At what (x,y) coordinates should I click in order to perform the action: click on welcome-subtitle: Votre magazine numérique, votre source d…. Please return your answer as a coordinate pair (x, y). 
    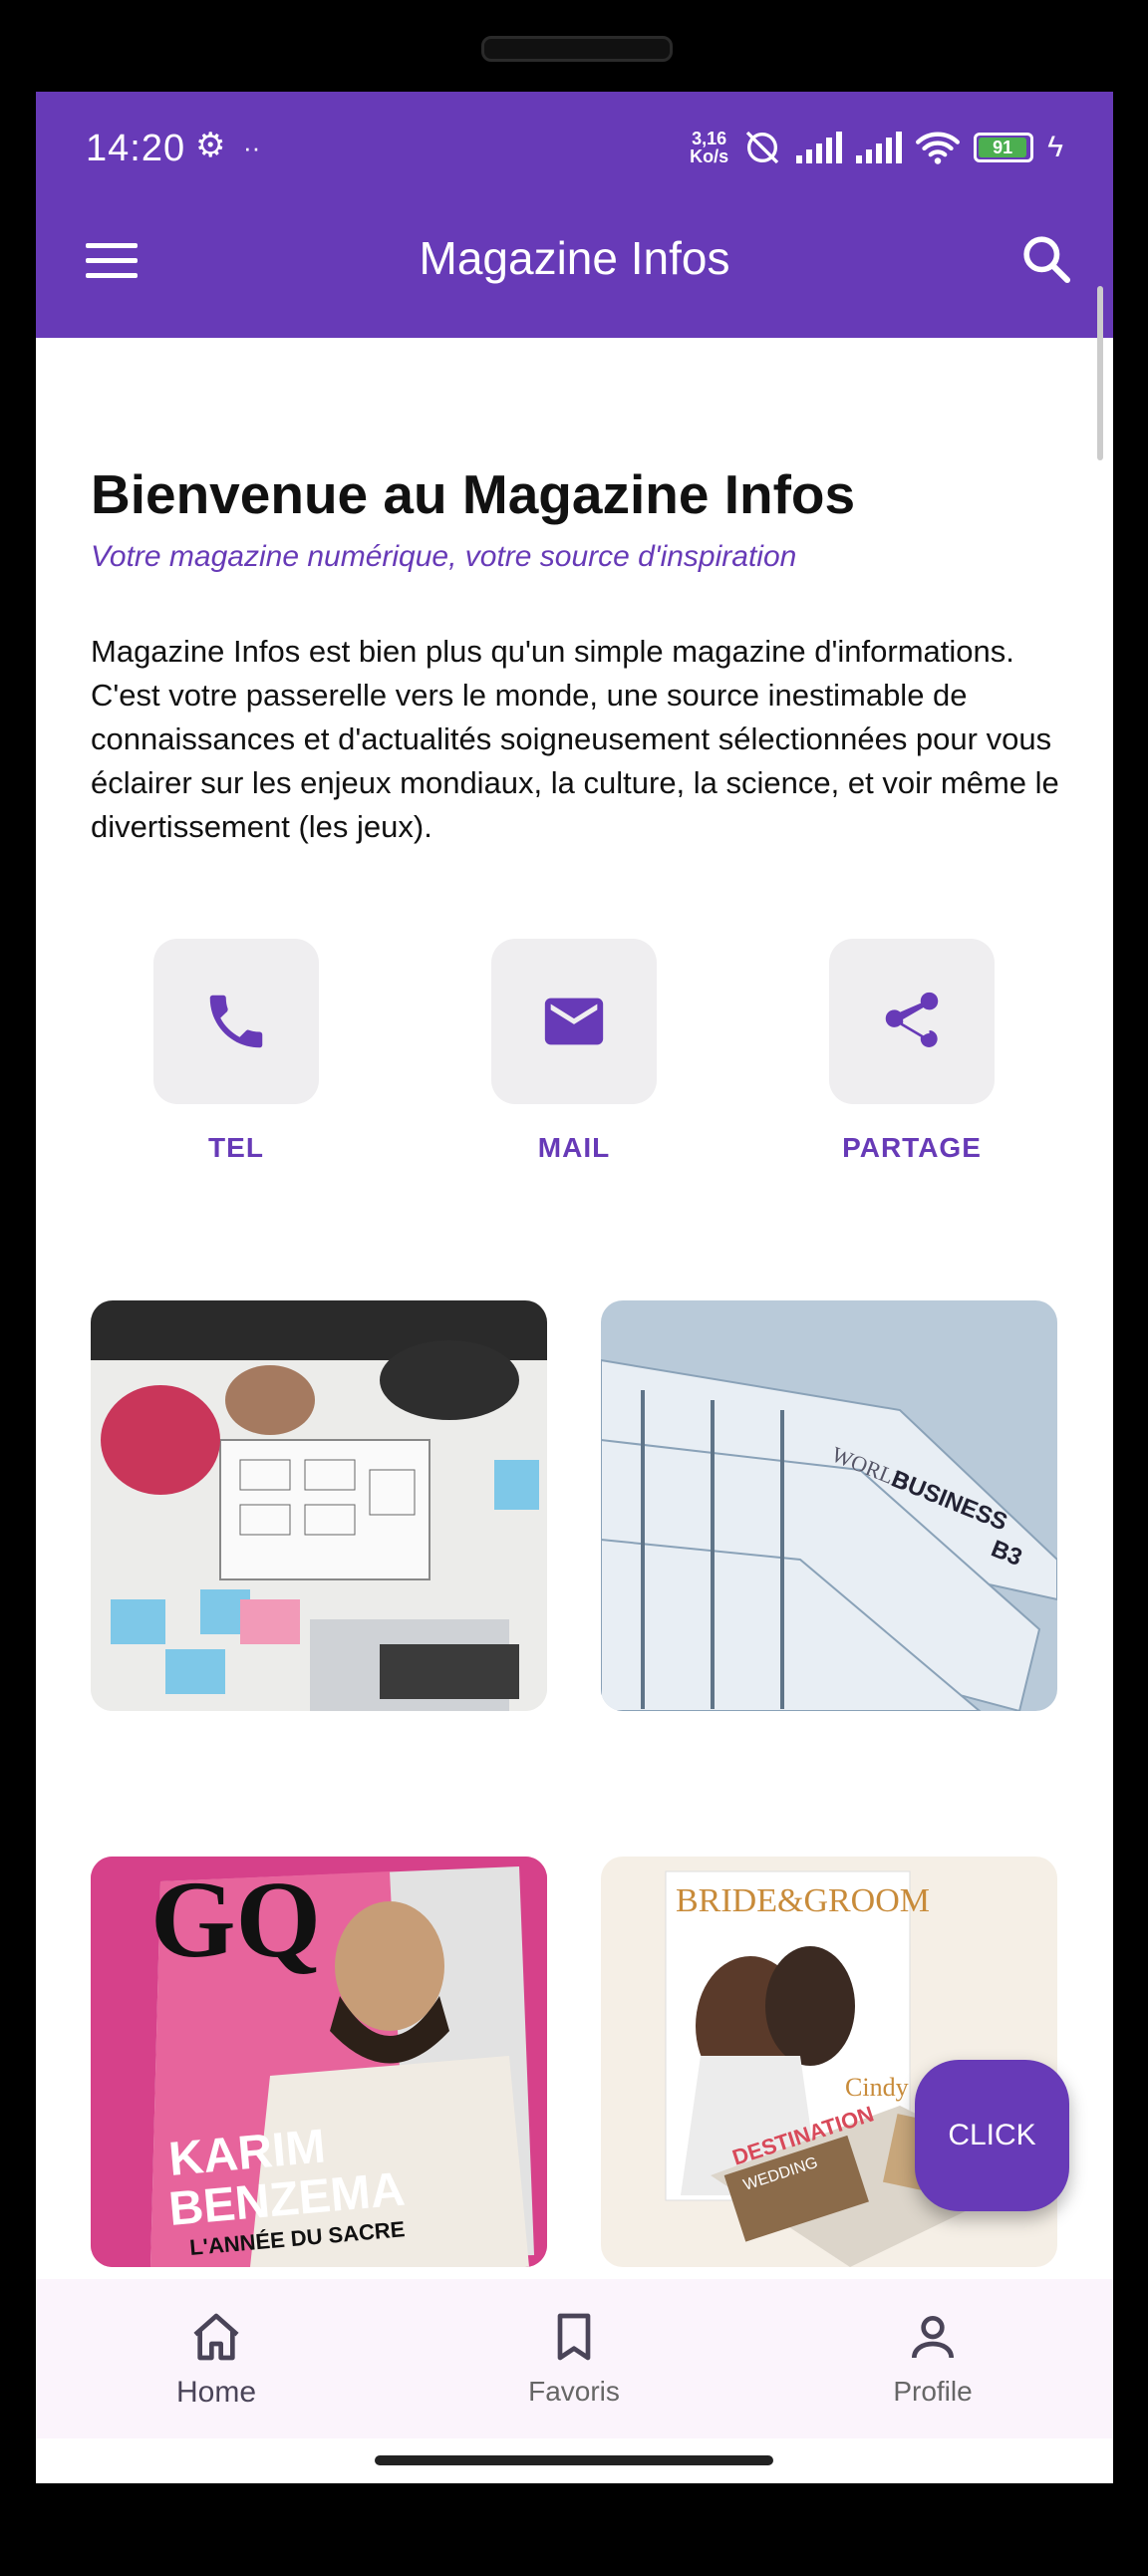
    Looking at the image, I should click on (444, 556).